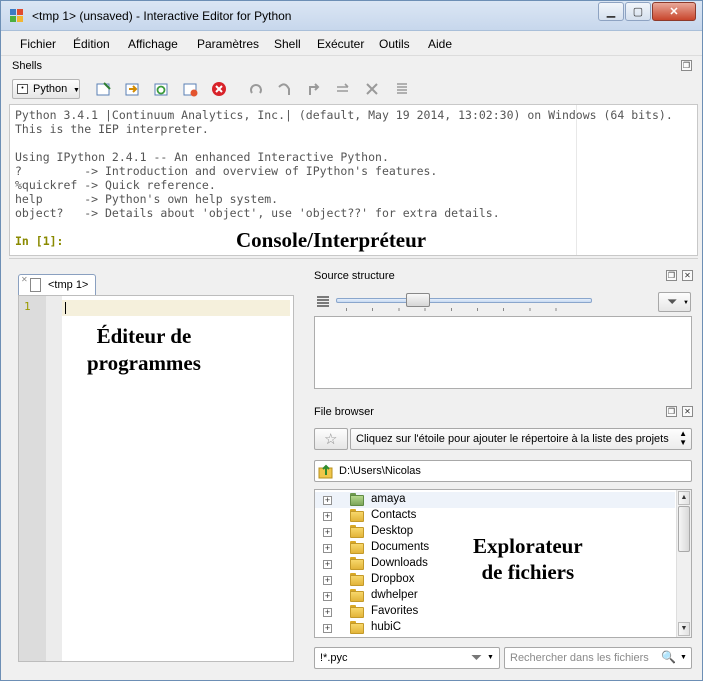  I want to click on file-browser-title: File browser, so click(344, 412).